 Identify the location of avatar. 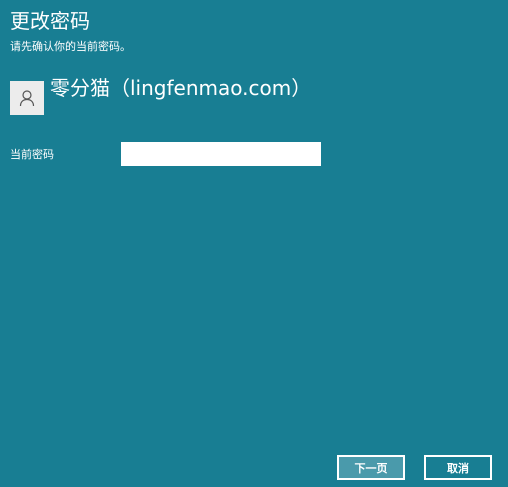
(27, 98).